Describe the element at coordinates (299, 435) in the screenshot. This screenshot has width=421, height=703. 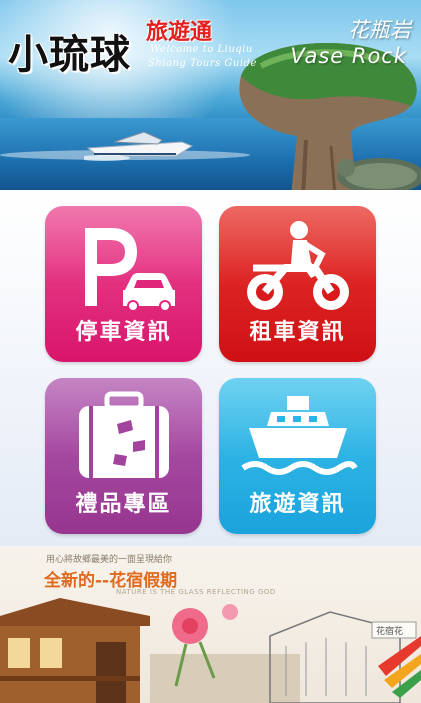
I see `ferry-boat-icon` at that location.